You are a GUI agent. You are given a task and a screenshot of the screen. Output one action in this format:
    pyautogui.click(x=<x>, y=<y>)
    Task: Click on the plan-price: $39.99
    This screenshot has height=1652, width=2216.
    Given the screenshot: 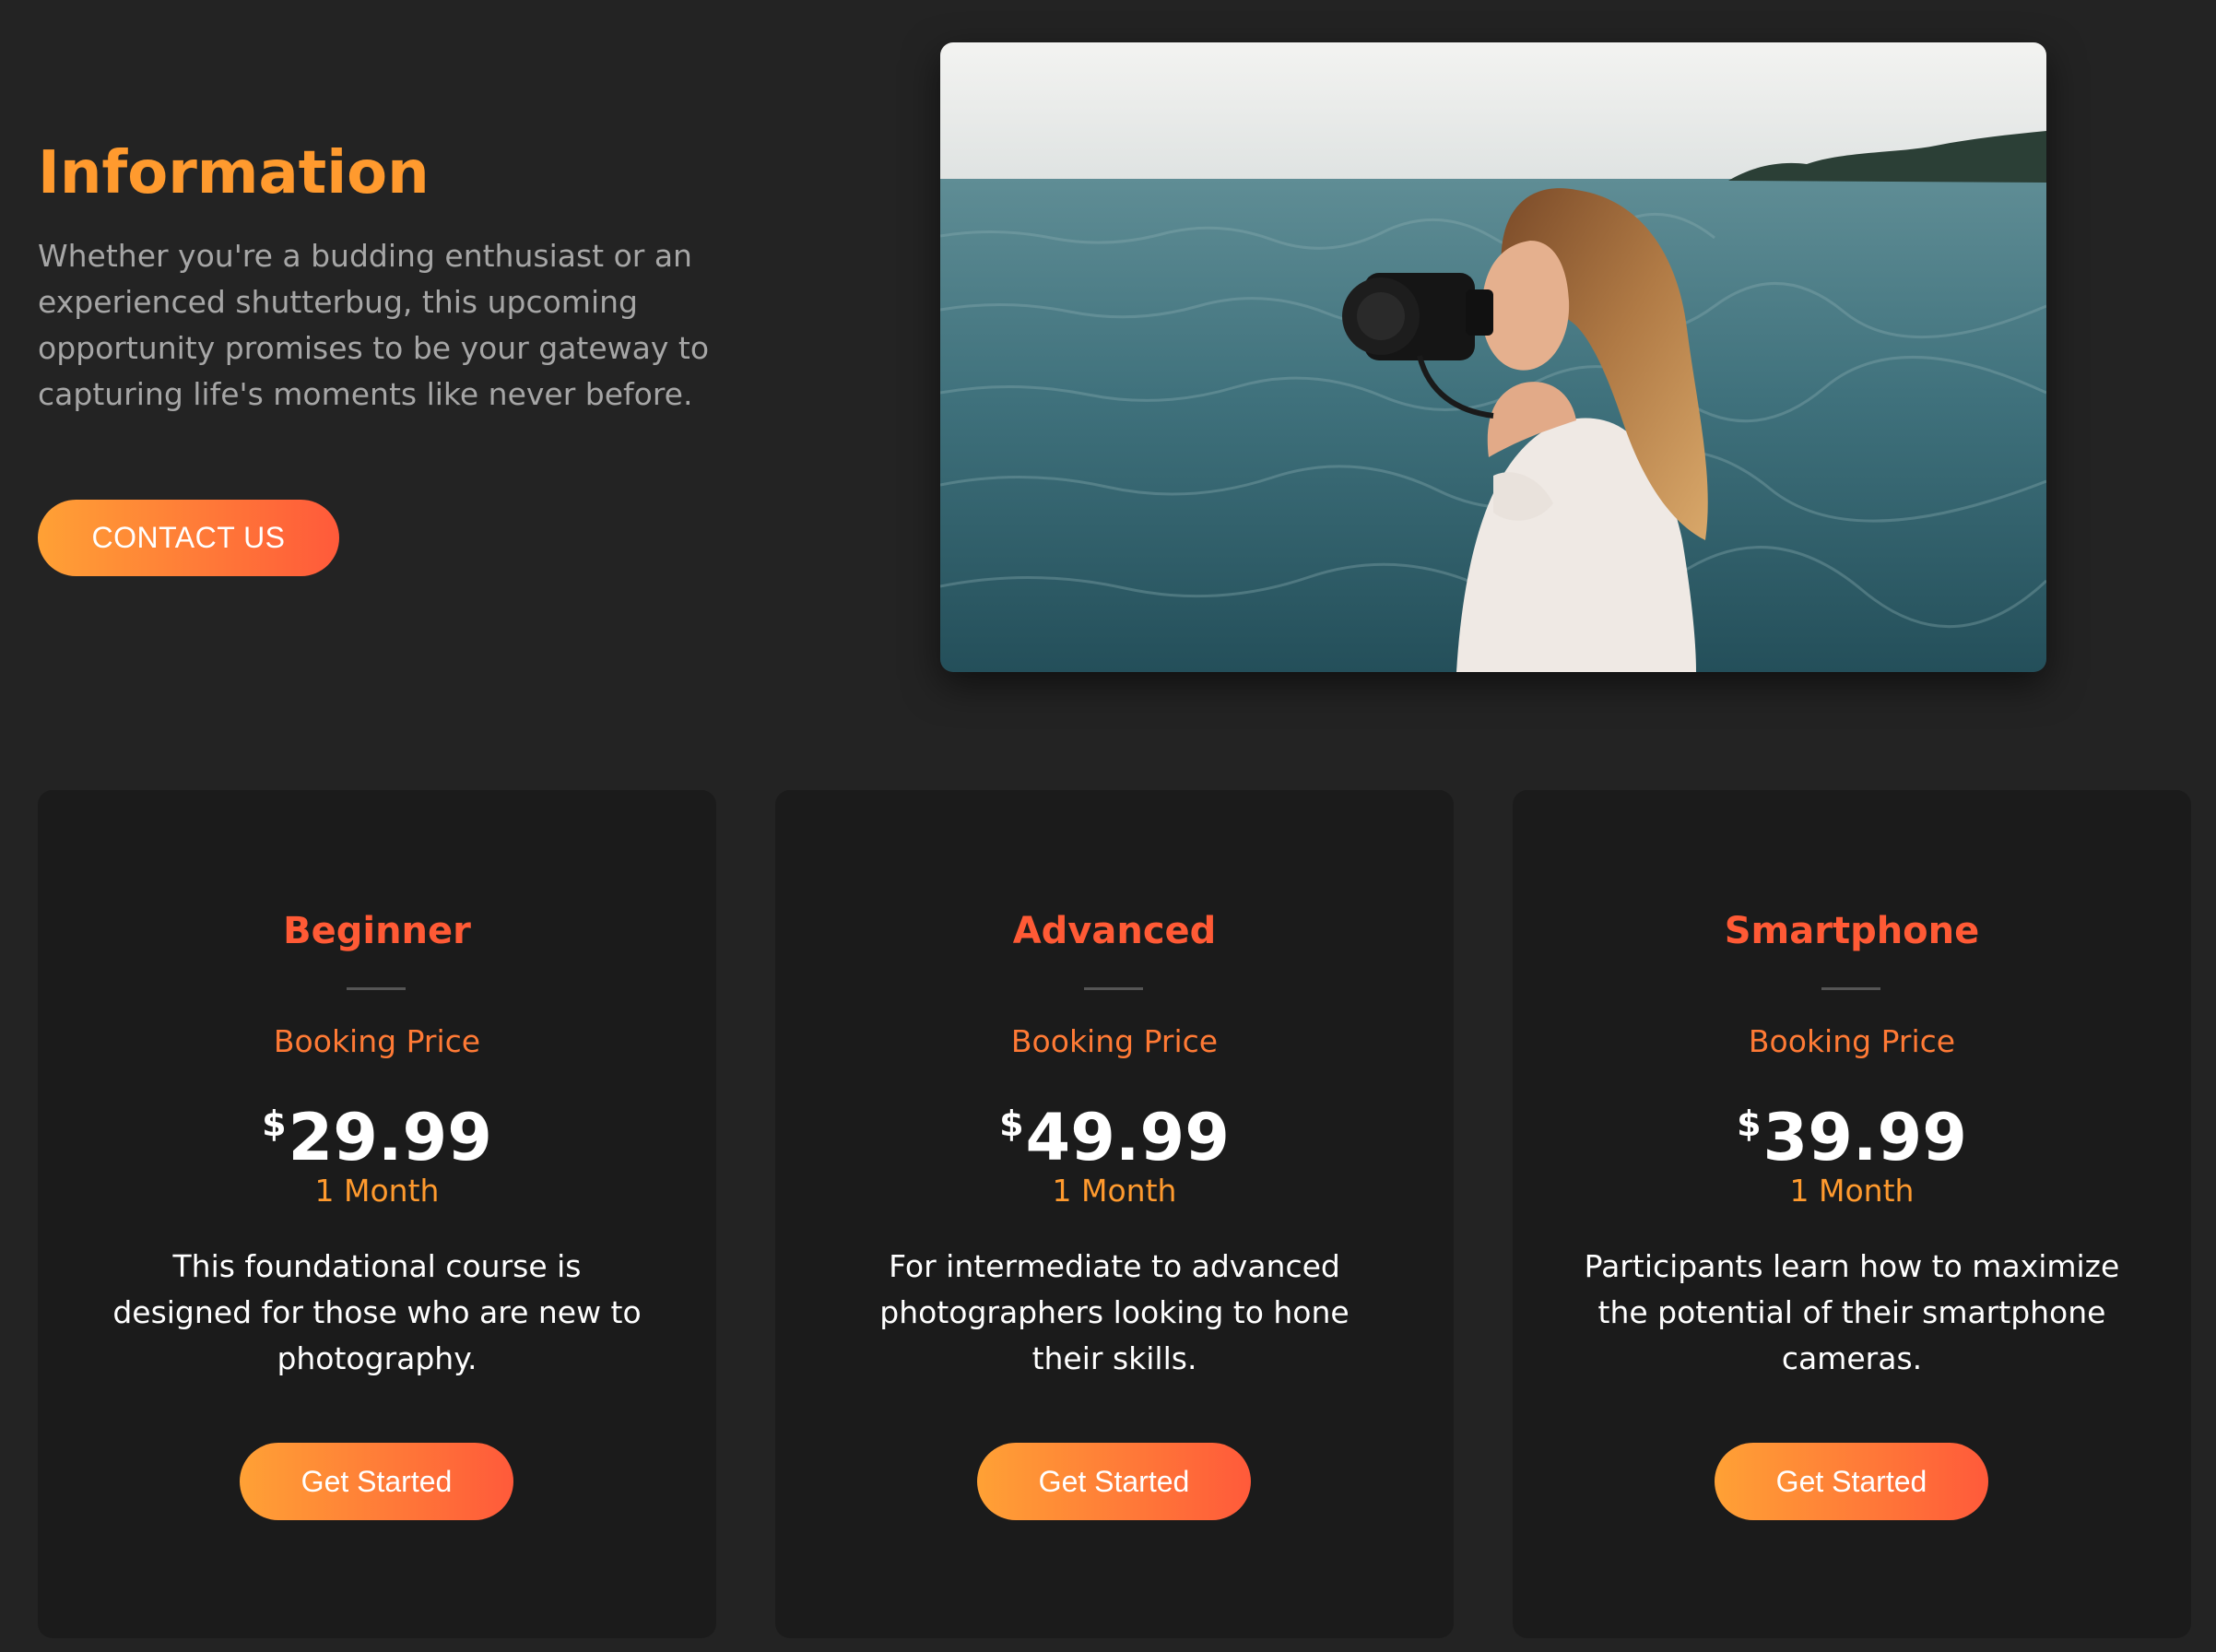 What is the action you would take?
    pyautogui.click(x=1852, y=1130)
    